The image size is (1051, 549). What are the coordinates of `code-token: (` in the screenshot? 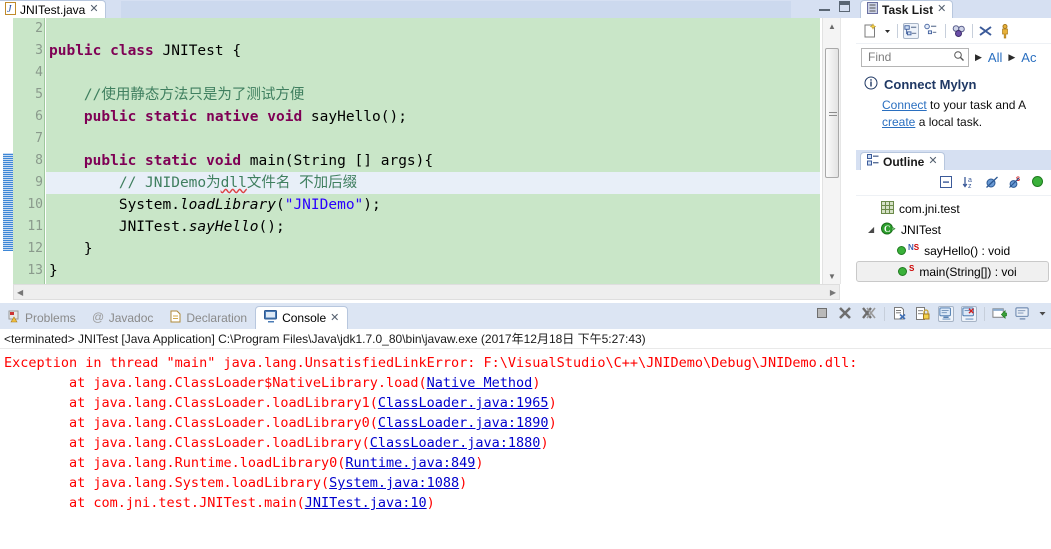 It's located at (280, 205).